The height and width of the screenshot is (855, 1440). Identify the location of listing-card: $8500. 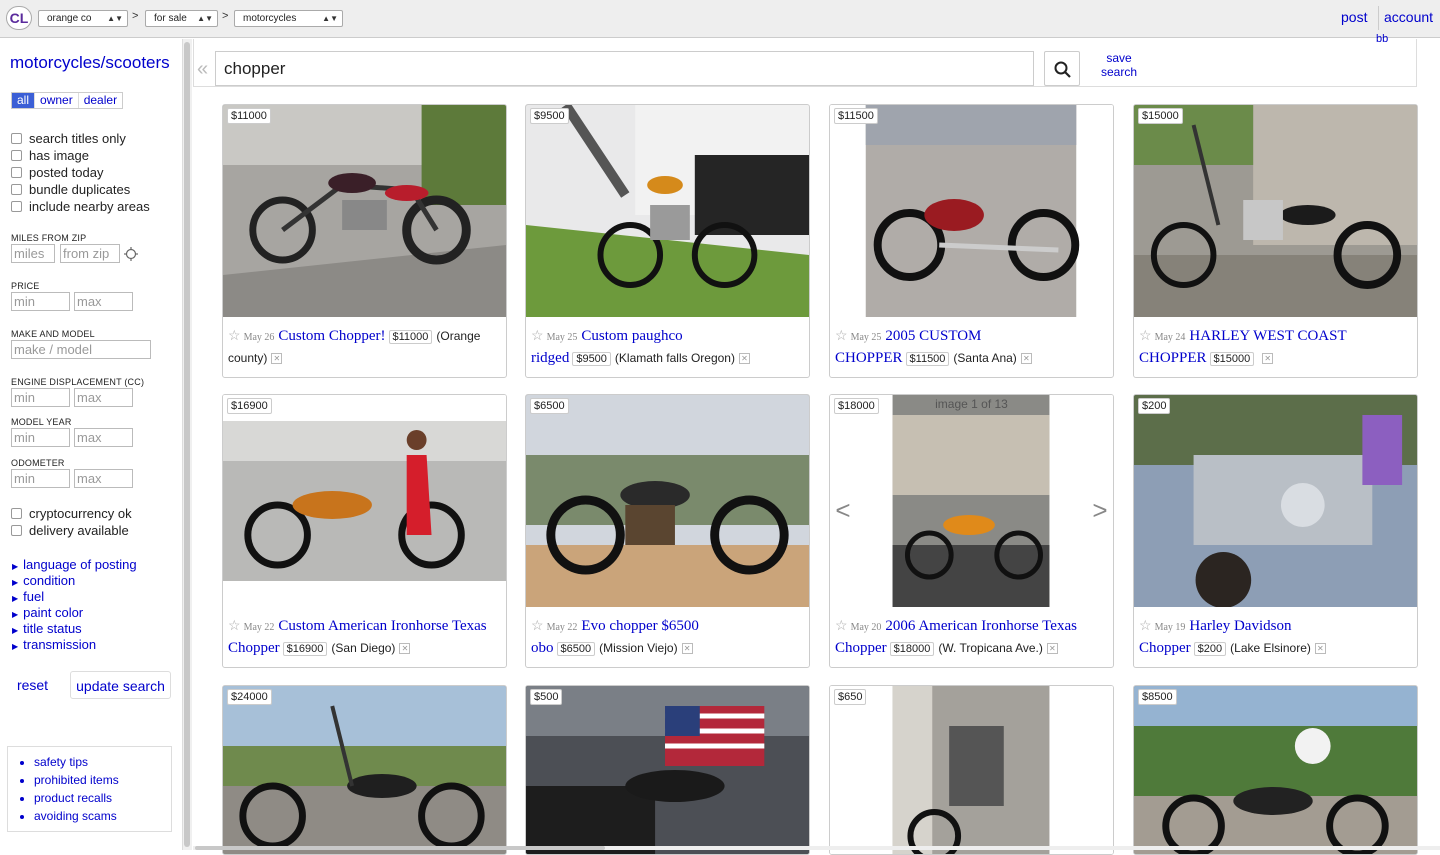
(1275, 770).